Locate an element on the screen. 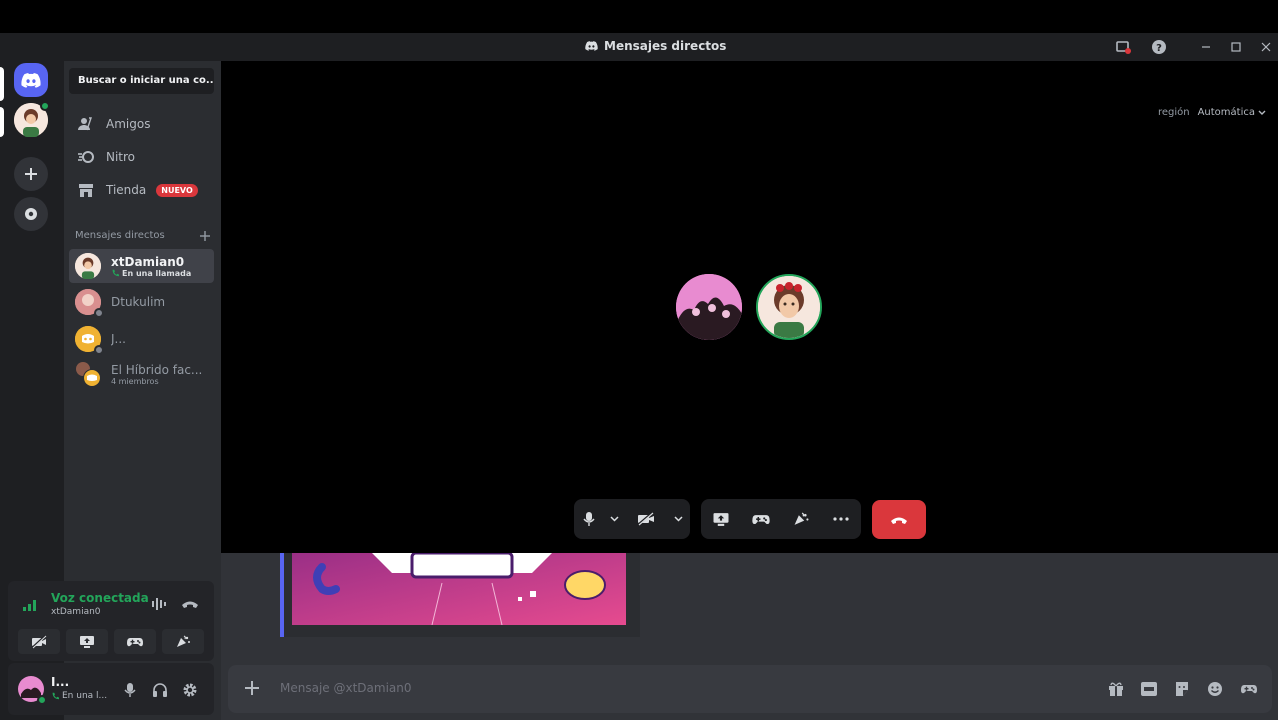  group-avatar is located at coordinates (88, 374).